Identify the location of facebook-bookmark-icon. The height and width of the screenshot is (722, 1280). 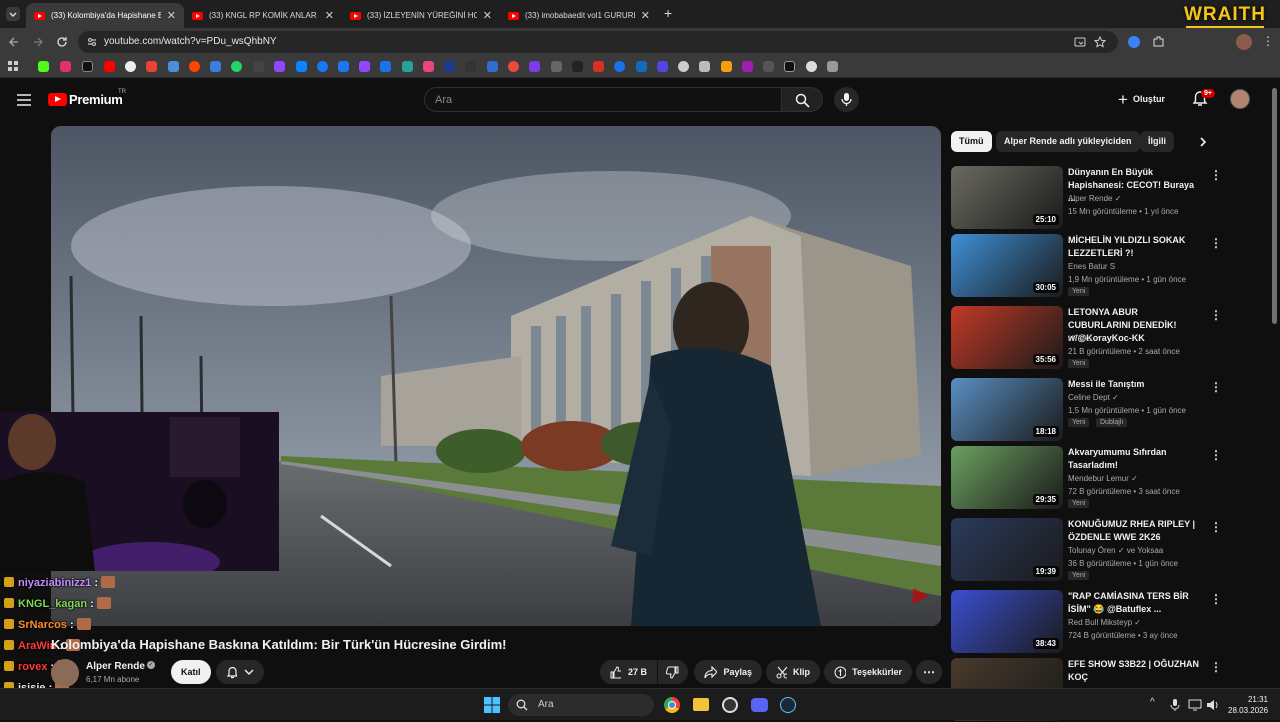
(343, 66).